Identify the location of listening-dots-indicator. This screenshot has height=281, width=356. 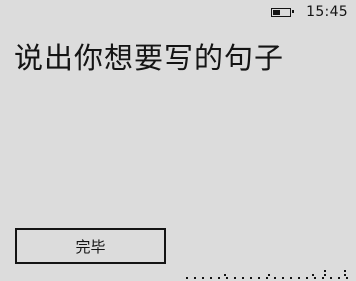
(270, 273).